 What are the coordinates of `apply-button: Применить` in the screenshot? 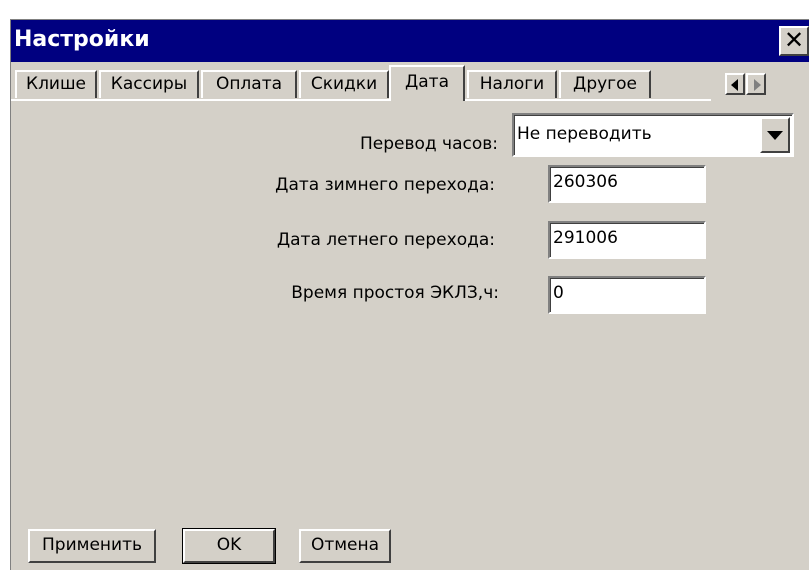 It's located at (92, 546).